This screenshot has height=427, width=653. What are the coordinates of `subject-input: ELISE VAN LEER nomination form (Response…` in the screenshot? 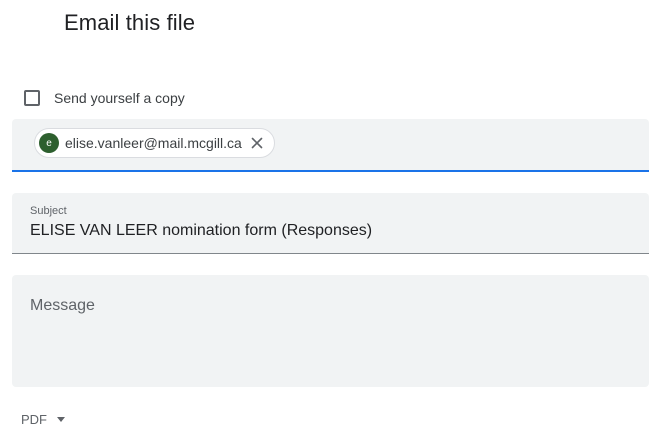 It's located at (201, 231).